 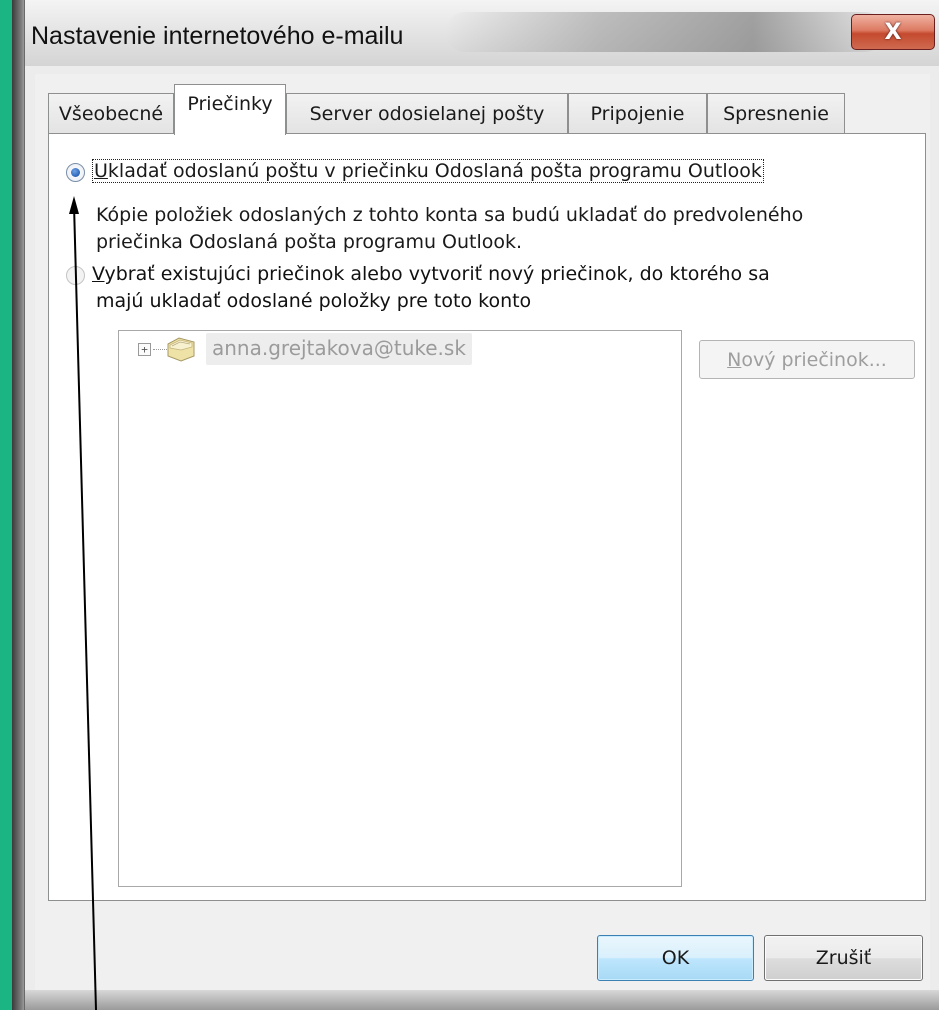 I want to click on window-title: Nastavenie internetového e-mailu, so click(x=217, y=36).